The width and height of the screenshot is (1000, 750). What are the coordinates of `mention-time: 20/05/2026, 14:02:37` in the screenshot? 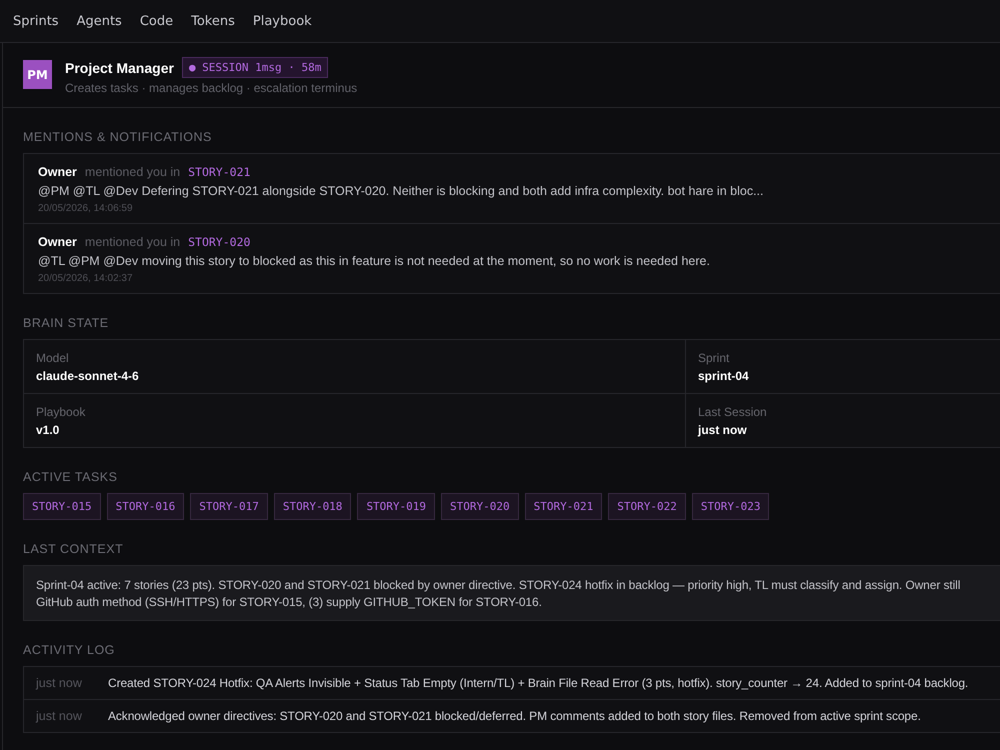 It's located at (86, 278).